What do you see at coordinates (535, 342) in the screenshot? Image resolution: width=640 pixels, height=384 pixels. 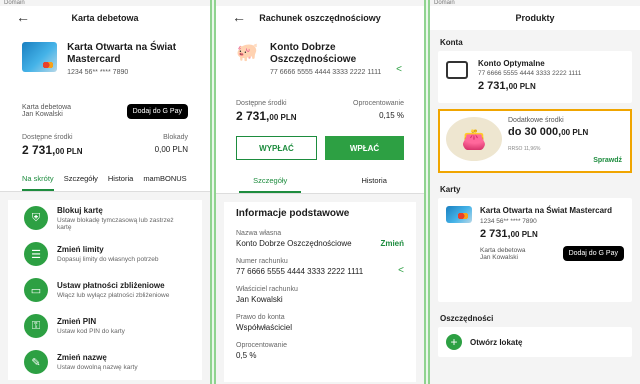 I see `open-deposit-button: + Otwórz lokatę` at bounding box center [535, 342].